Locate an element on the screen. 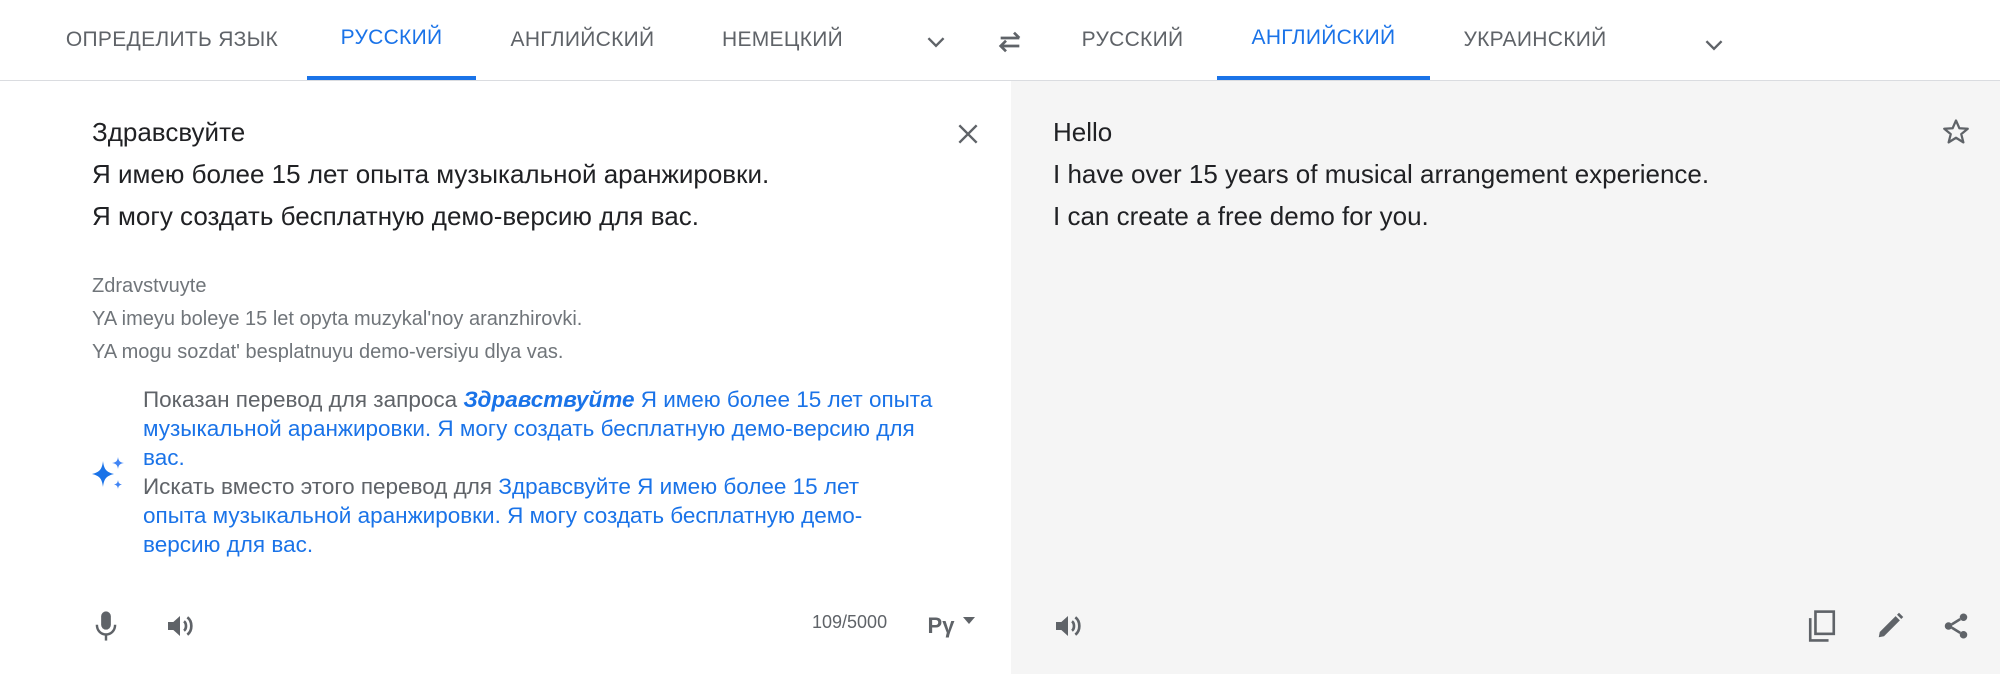 The image size is (2000, 674). save-translation-button is located at coordinates (1956, 132).